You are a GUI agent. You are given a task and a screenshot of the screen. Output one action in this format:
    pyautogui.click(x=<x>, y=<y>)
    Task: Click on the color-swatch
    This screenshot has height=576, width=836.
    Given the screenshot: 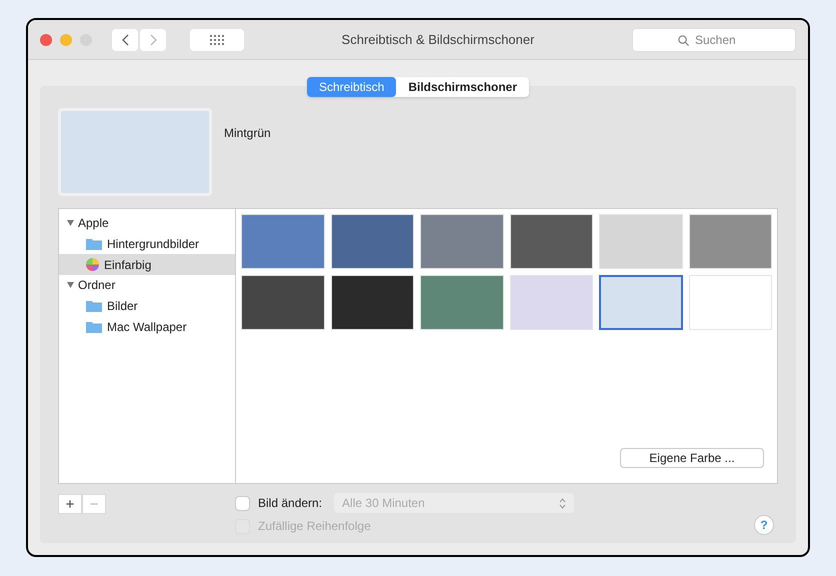 What is the action you would take?
    pyautogui.click(x=640, y=302)
    